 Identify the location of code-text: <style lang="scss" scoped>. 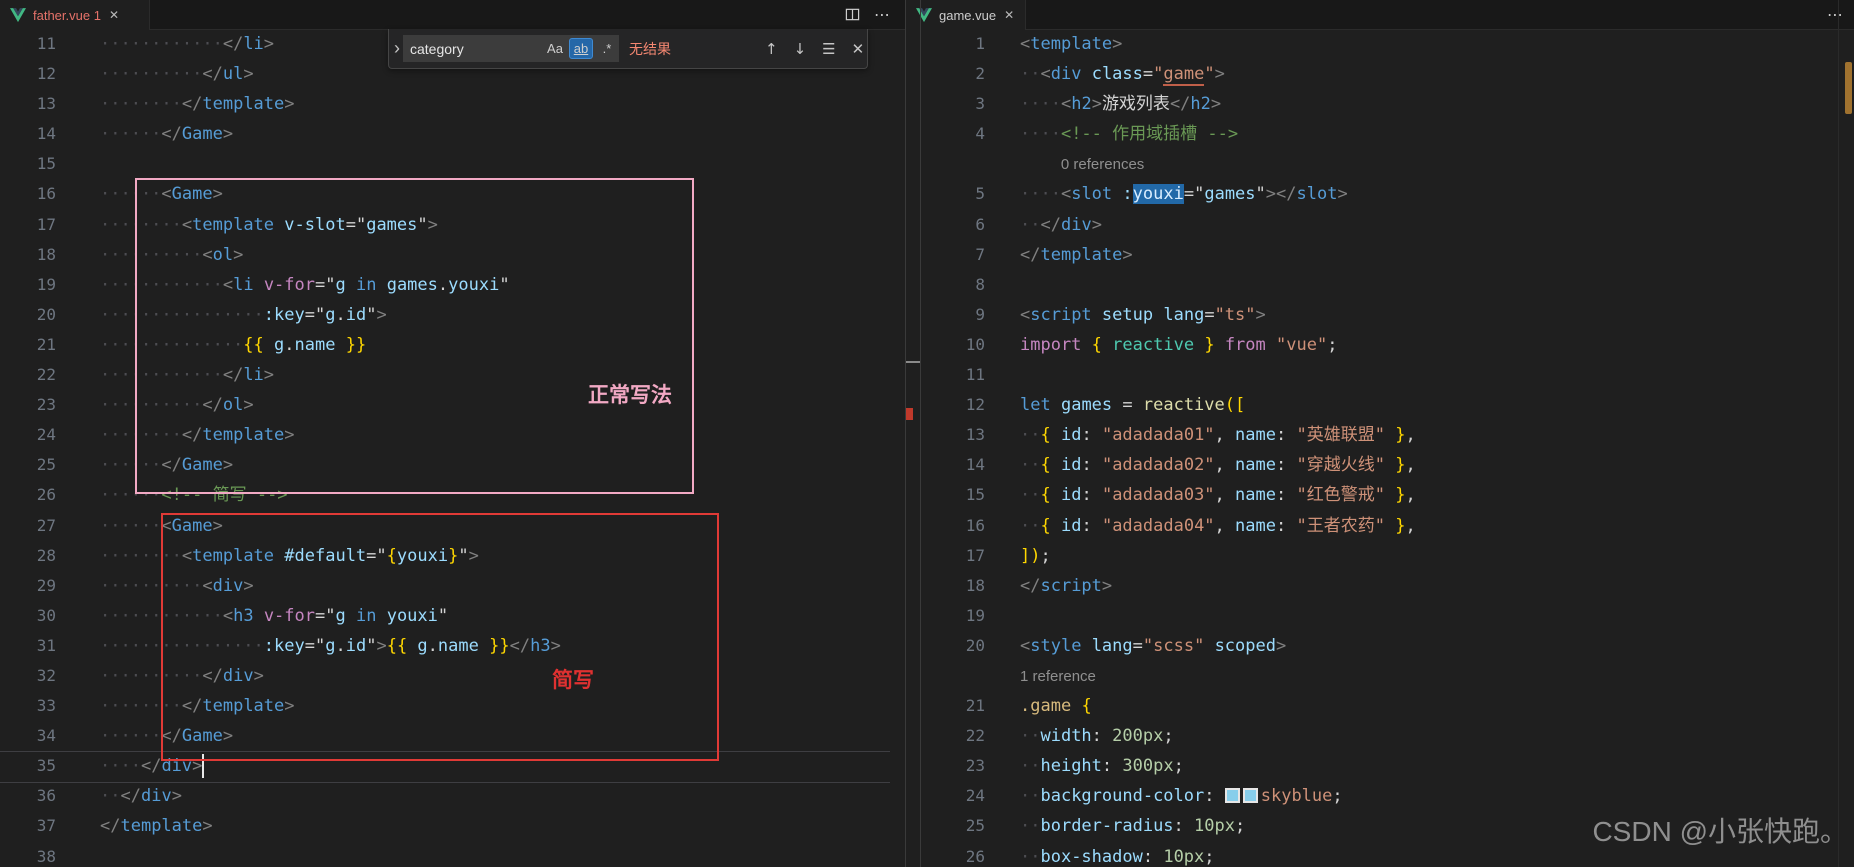
(1153, 645).